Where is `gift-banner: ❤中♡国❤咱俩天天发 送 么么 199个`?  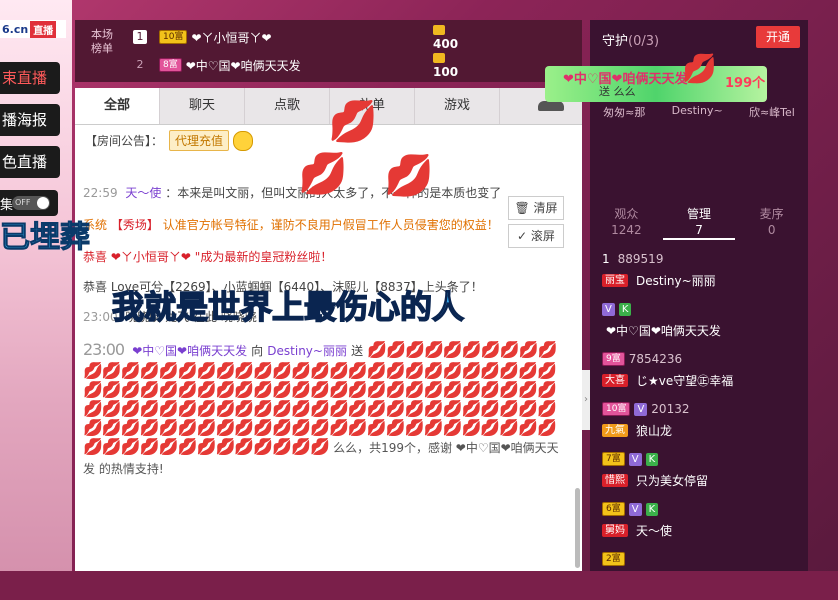
gift-banner: ❤中♡国❤咱俩天天发 送 么么 199个 is located at coordinates (656, 84).